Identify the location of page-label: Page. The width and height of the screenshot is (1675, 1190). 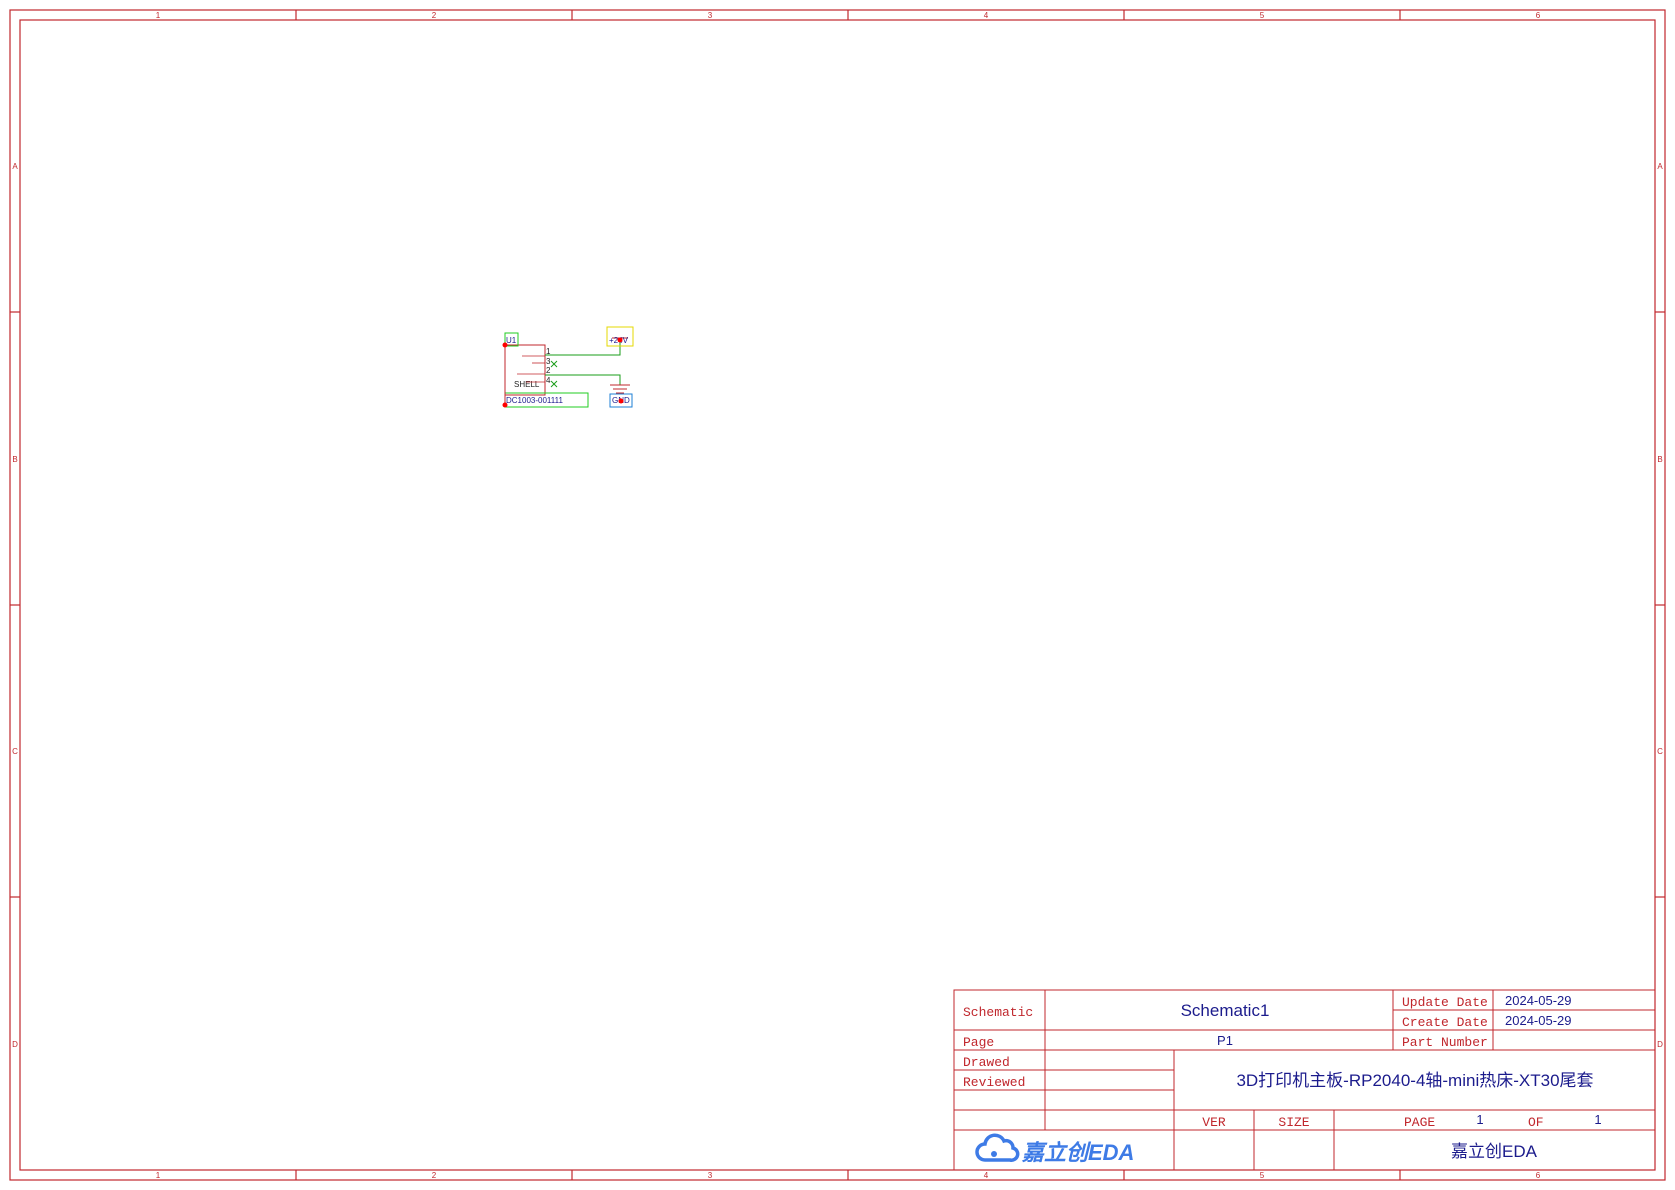
(978, 1042).